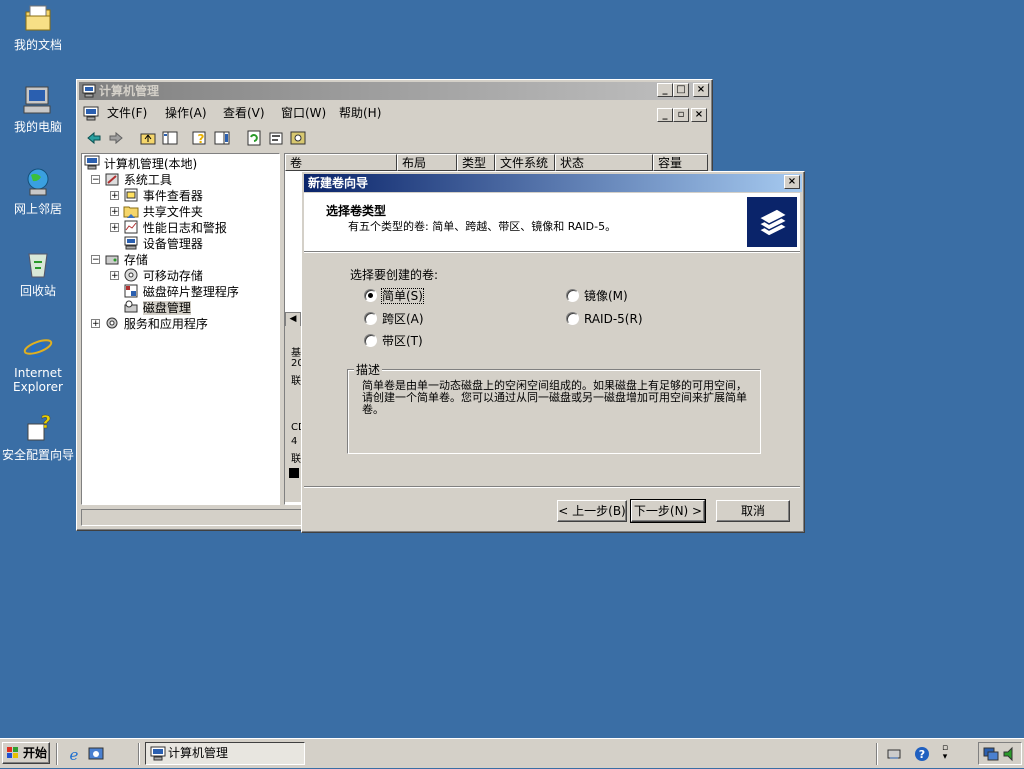 This screenshot has height=769, width=1024. I want to click on tree-item-storage: 存储, so click(126, 259).